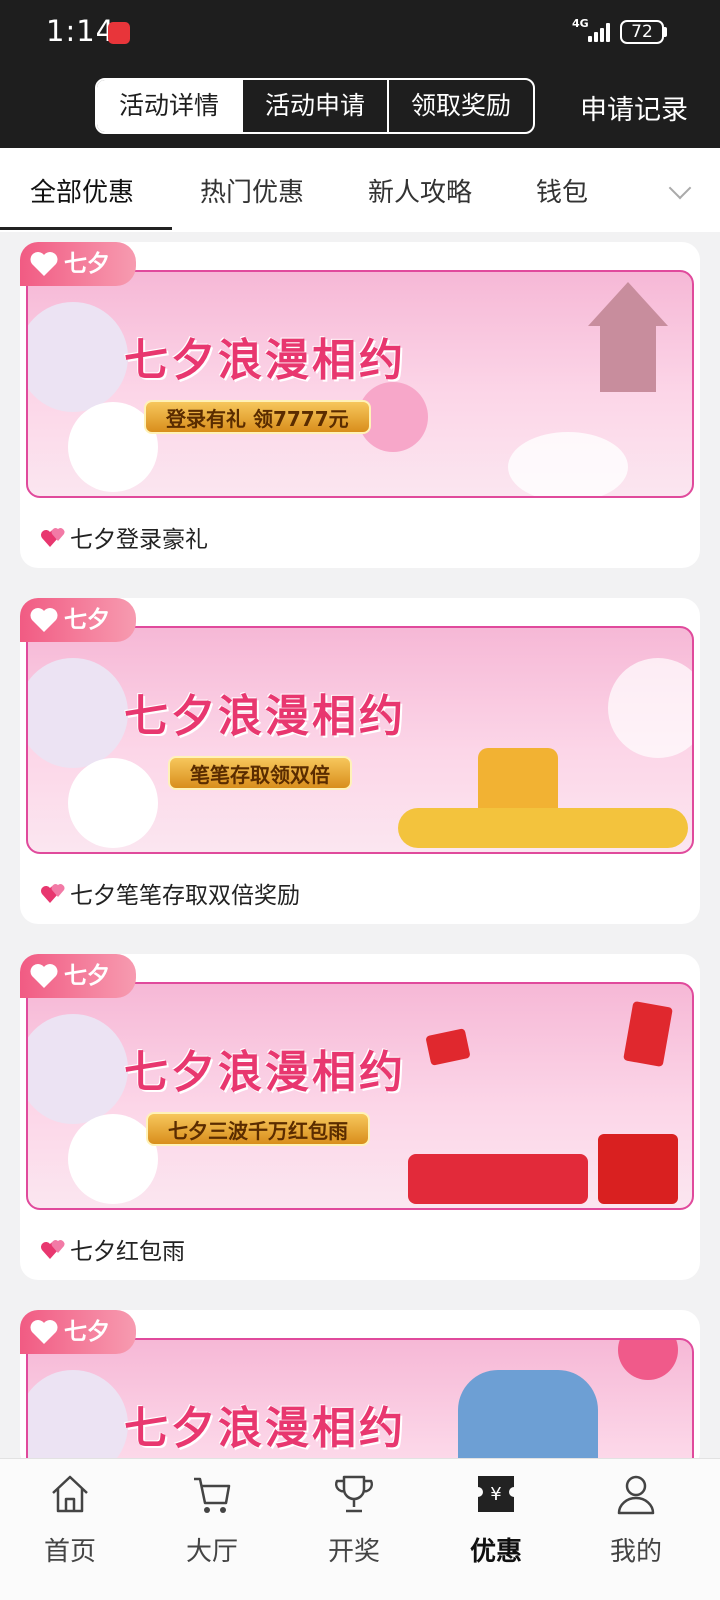 The height and width of the screenshot is (1600, 720). What do you see at coordinates (258, 1129) in the screenshot?
I see `banner-pill: 七夕三波千万红包雨` at bounding box center [258, 1129].